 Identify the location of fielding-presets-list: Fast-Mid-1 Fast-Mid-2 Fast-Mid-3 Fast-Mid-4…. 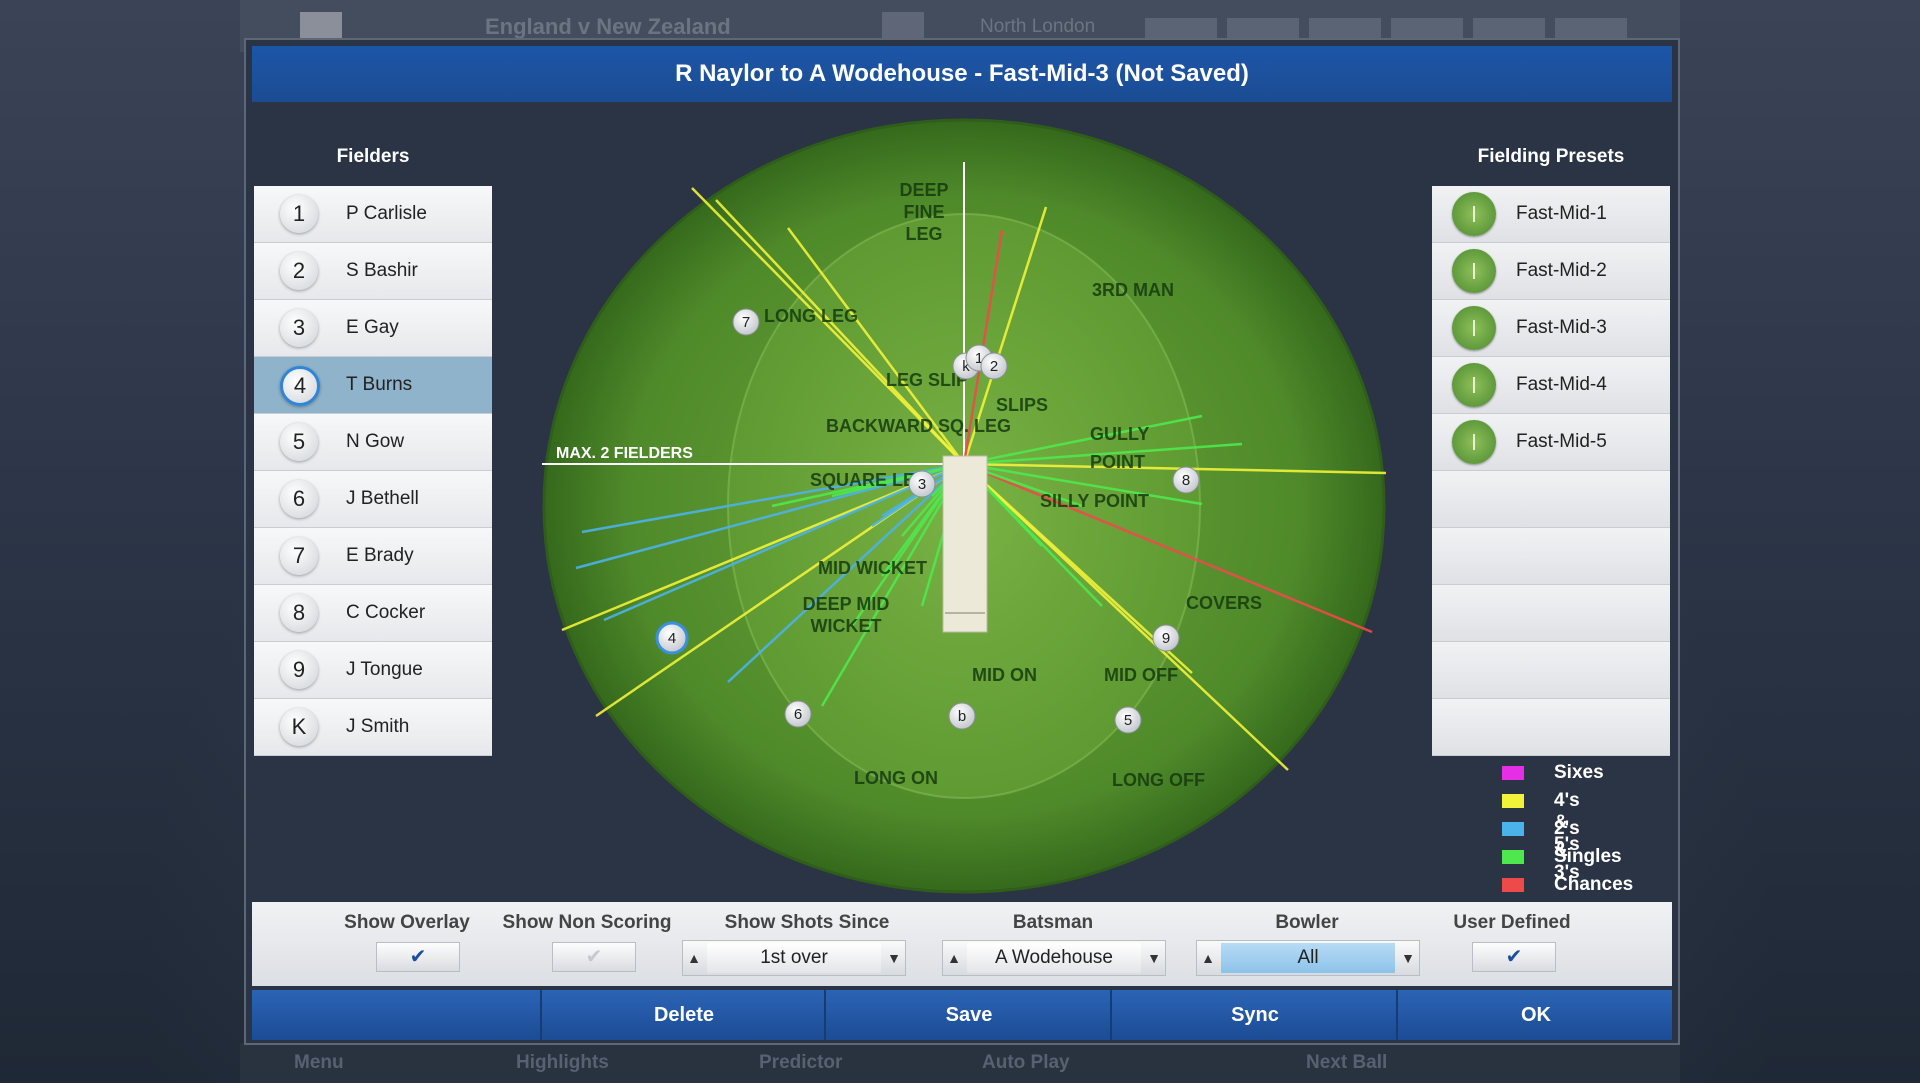
(1551, 471).